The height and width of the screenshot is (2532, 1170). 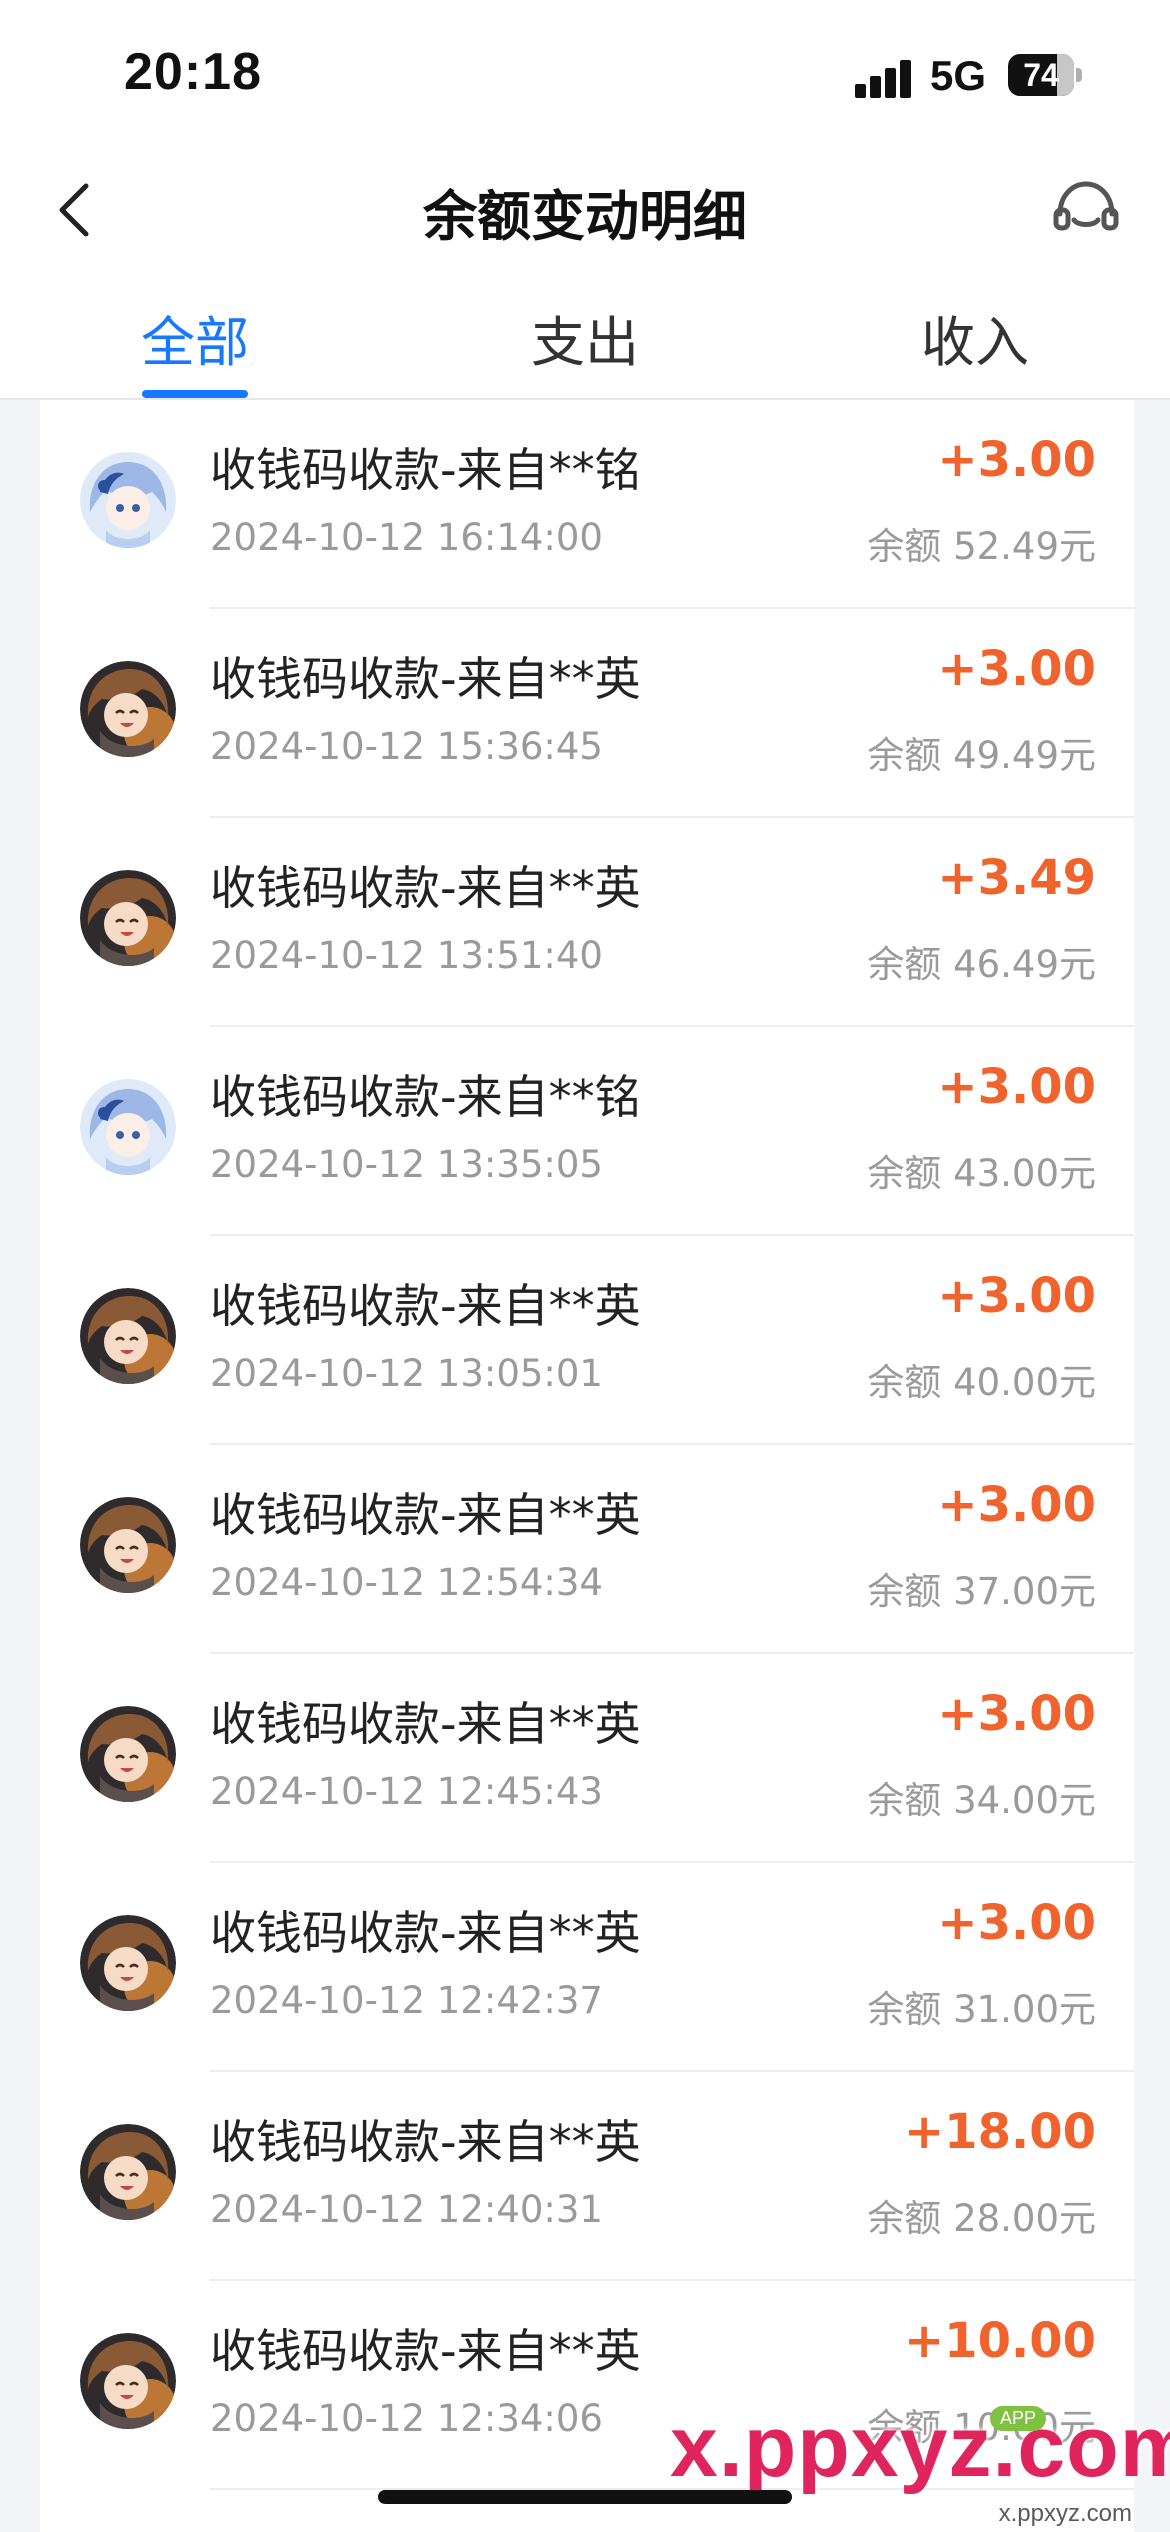 What do you see at coordinates (585, 2497) in the screenshot?
I see `home-indicator` at bounding box center [585, 2497].